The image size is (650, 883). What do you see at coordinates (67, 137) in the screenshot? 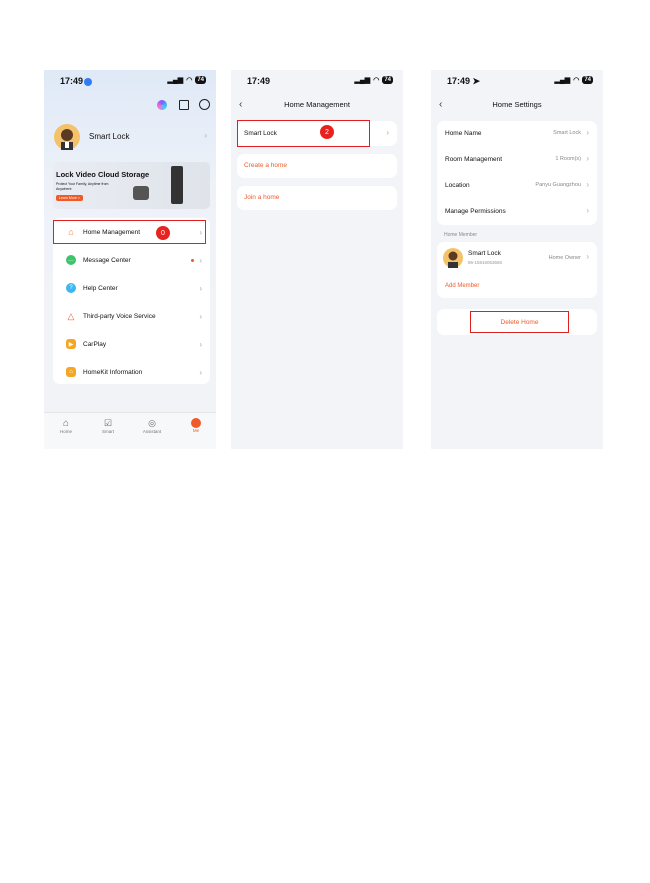
I see `avatar` at bounding box center [67, 137].